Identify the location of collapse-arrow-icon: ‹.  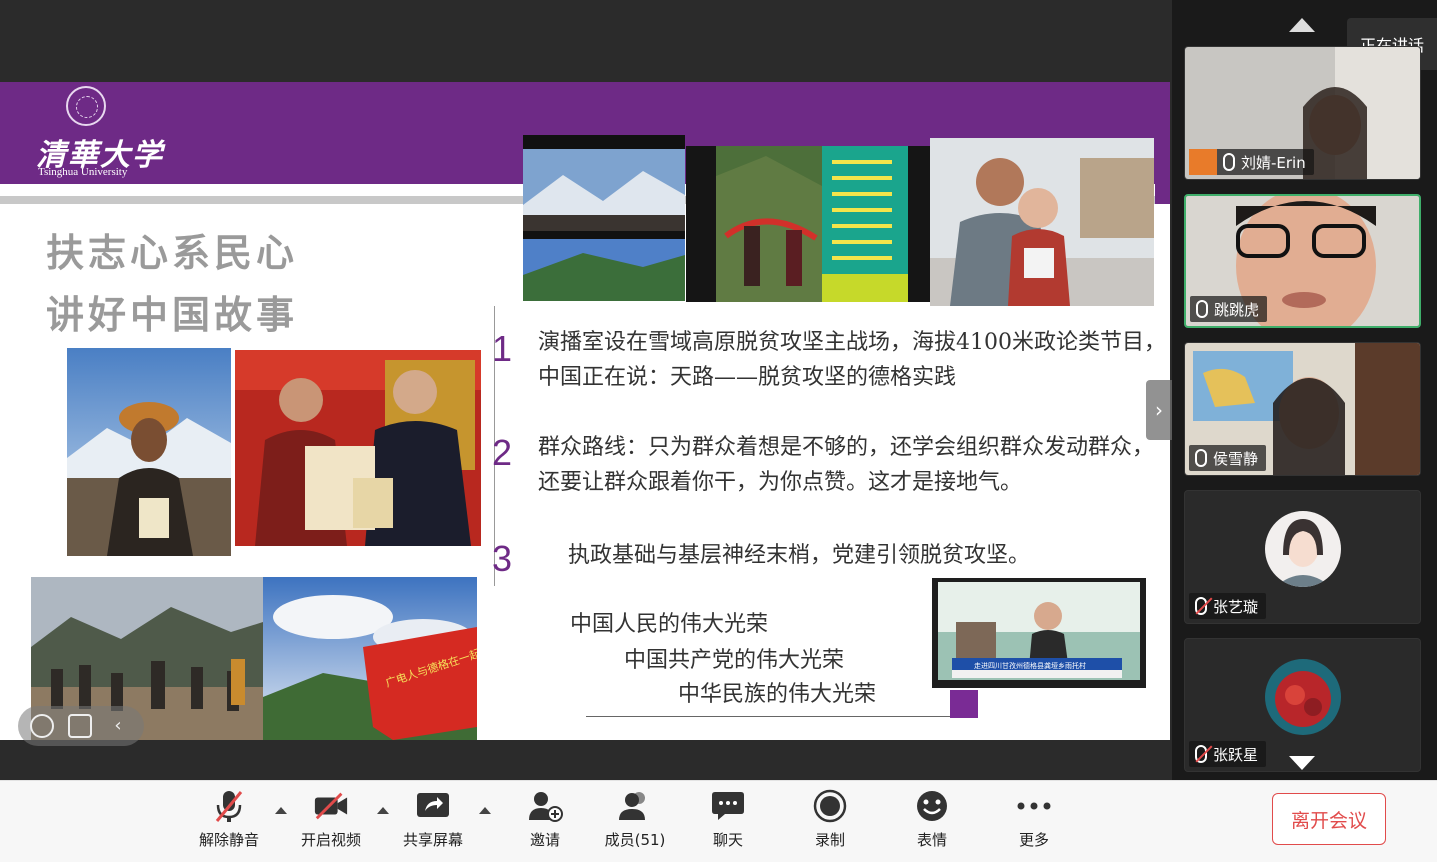
(118, 726).